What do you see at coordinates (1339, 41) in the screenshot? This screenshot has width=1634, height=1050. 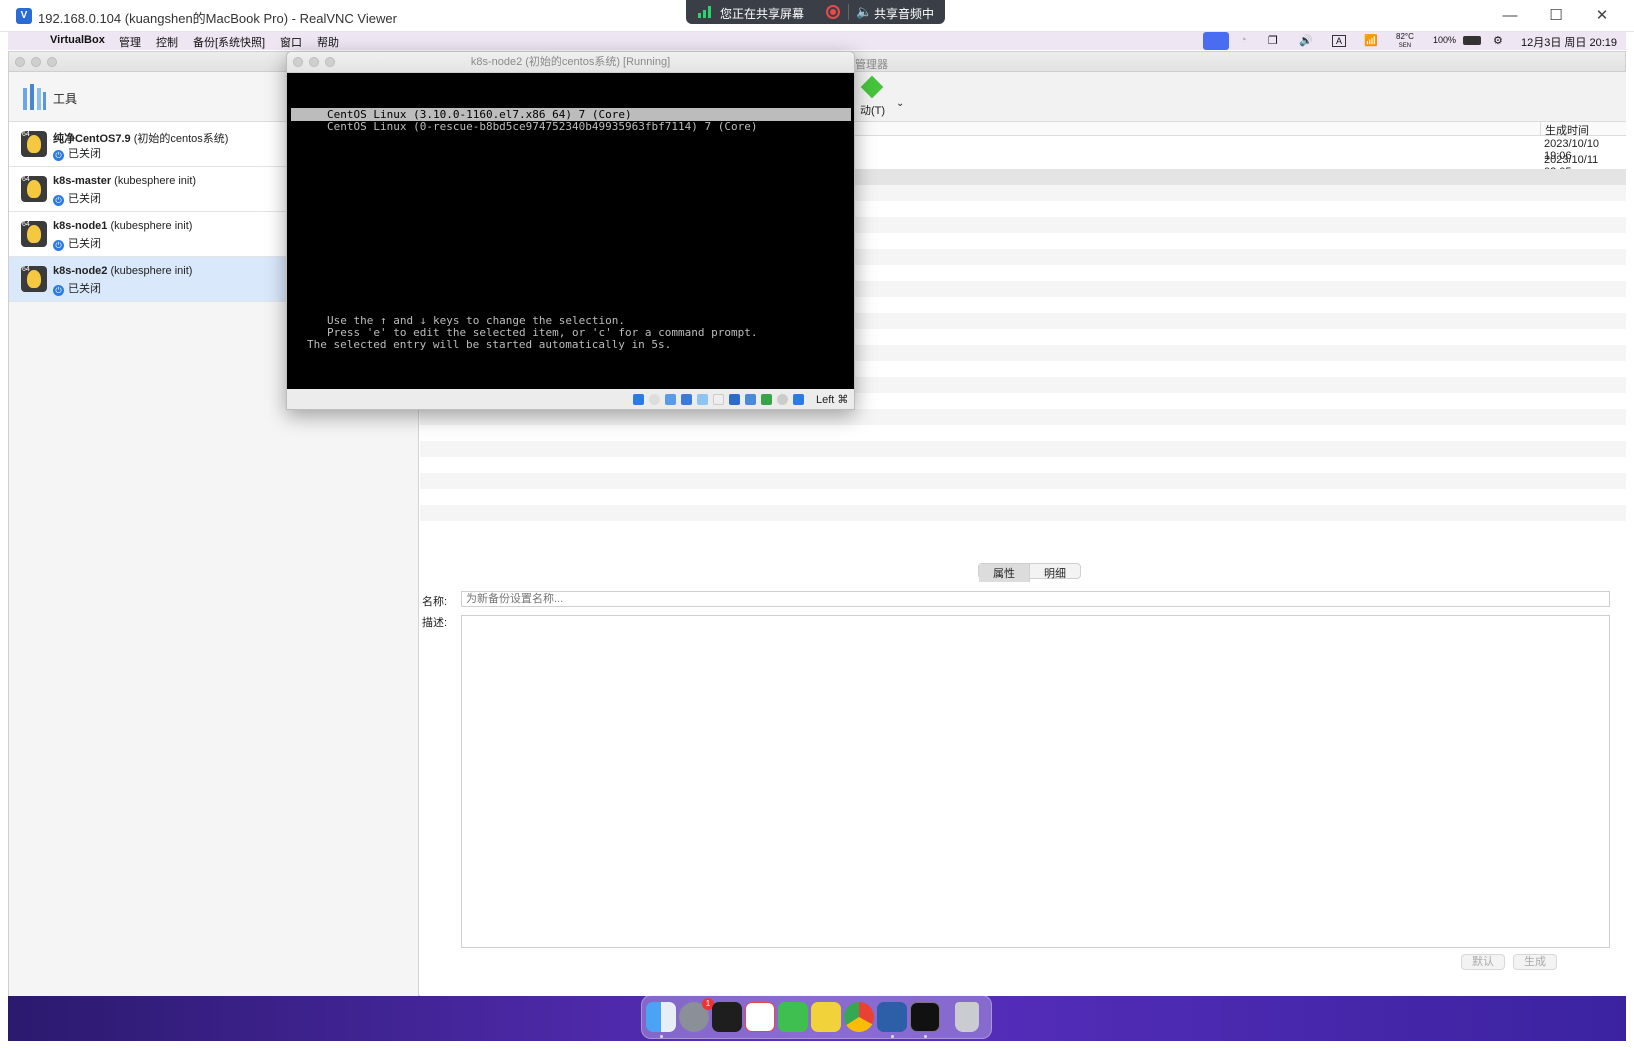 I see `input-source-icon: A` at bounding box center [1339, 41].